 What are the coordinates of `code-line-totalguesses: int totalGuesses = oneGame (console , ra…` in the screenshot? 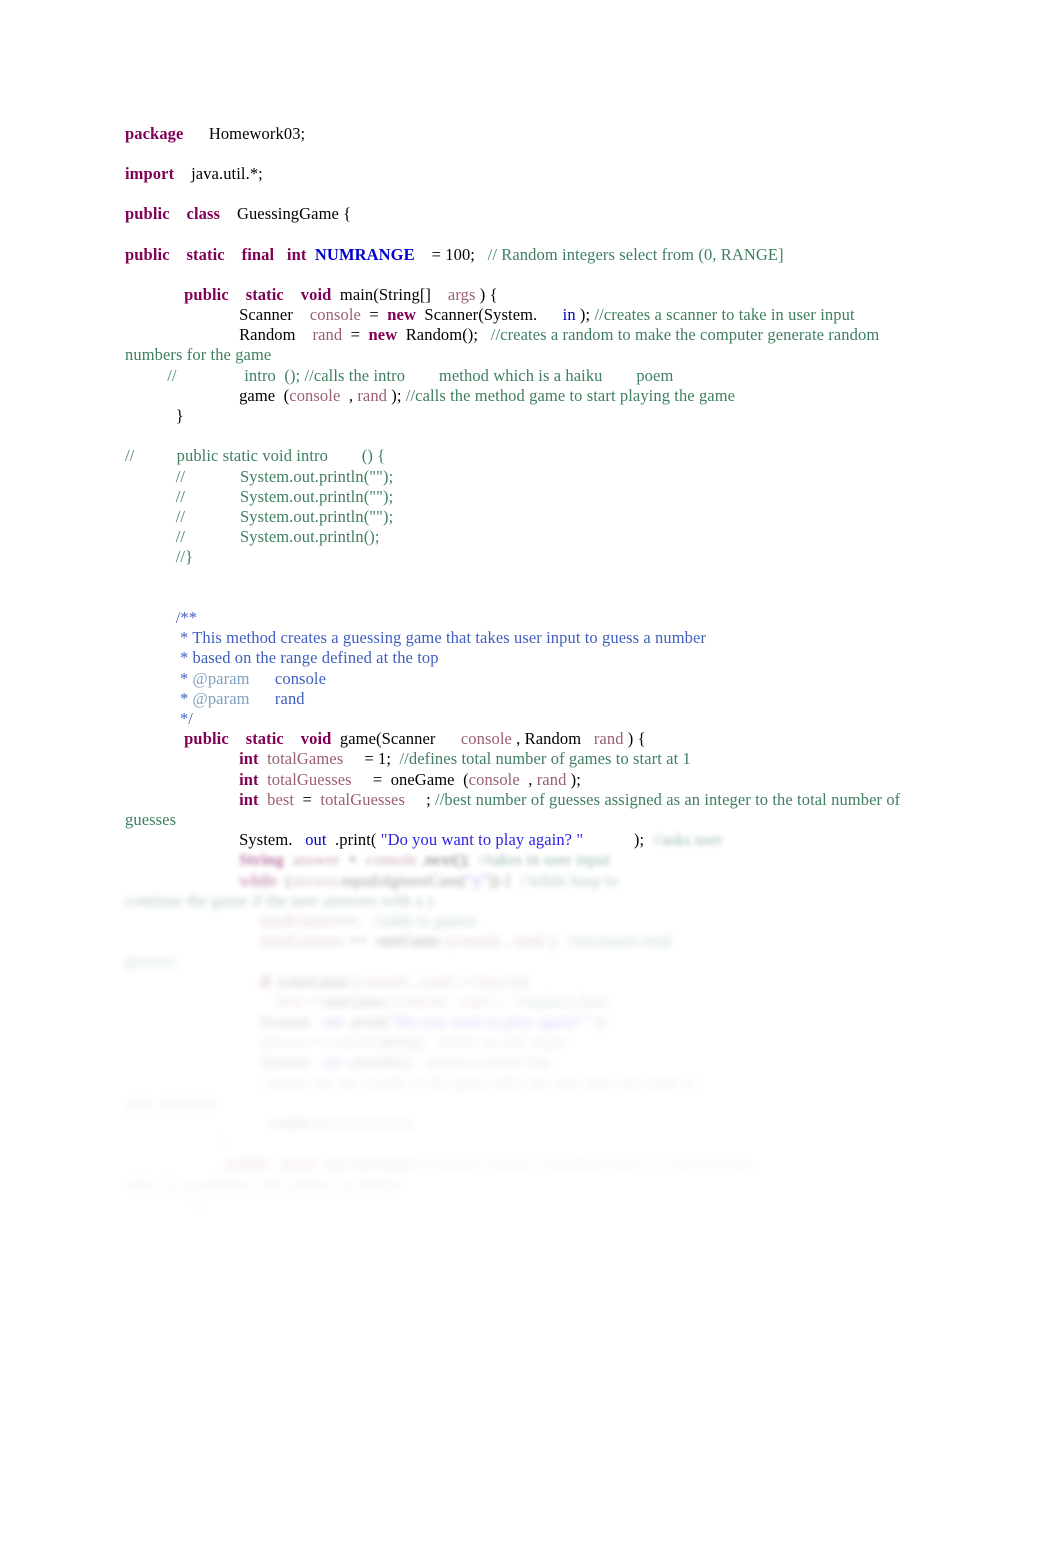 It's located at (520, 780).